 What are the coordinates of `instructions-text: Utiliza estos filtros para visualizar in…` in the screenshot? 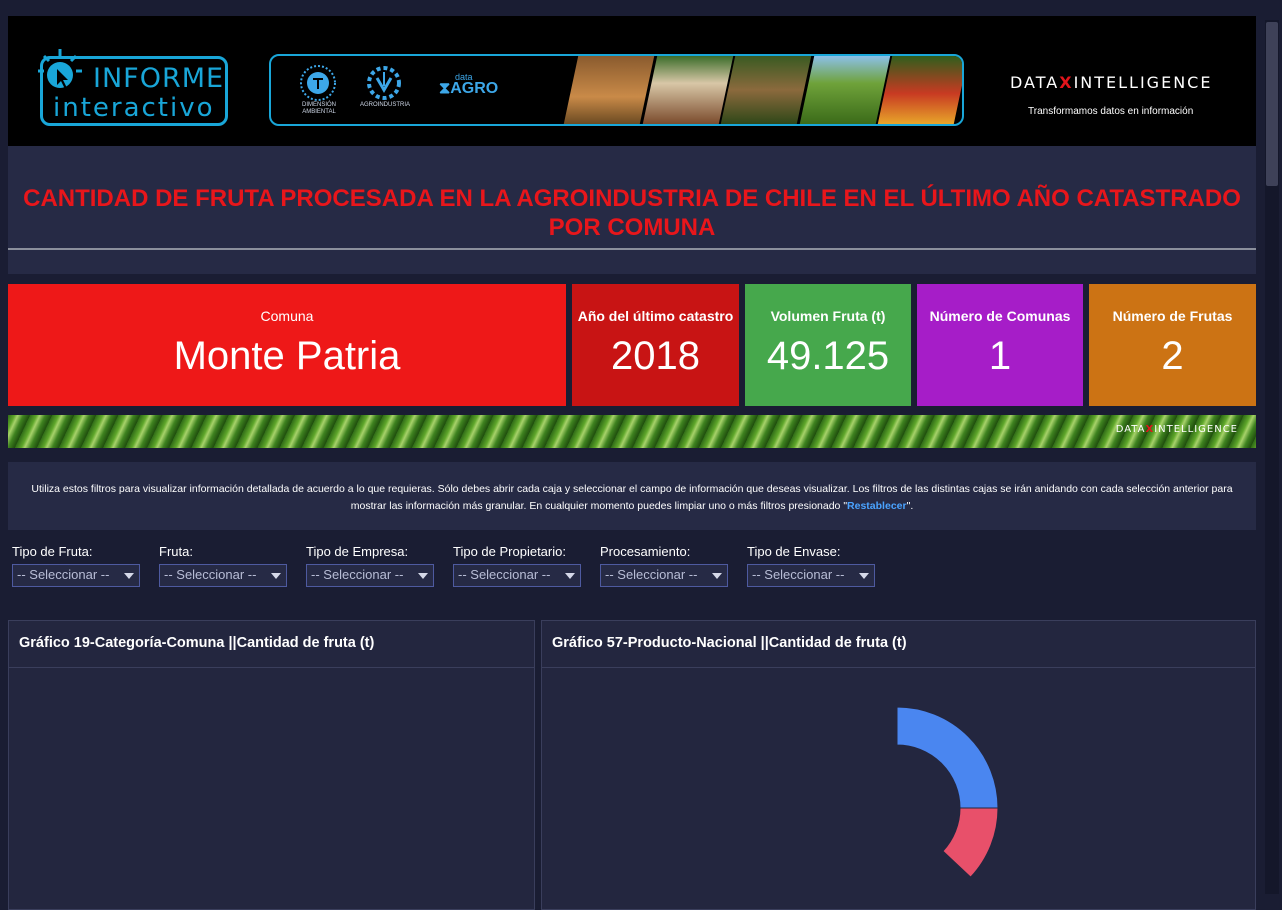 It's located at (632, 497).